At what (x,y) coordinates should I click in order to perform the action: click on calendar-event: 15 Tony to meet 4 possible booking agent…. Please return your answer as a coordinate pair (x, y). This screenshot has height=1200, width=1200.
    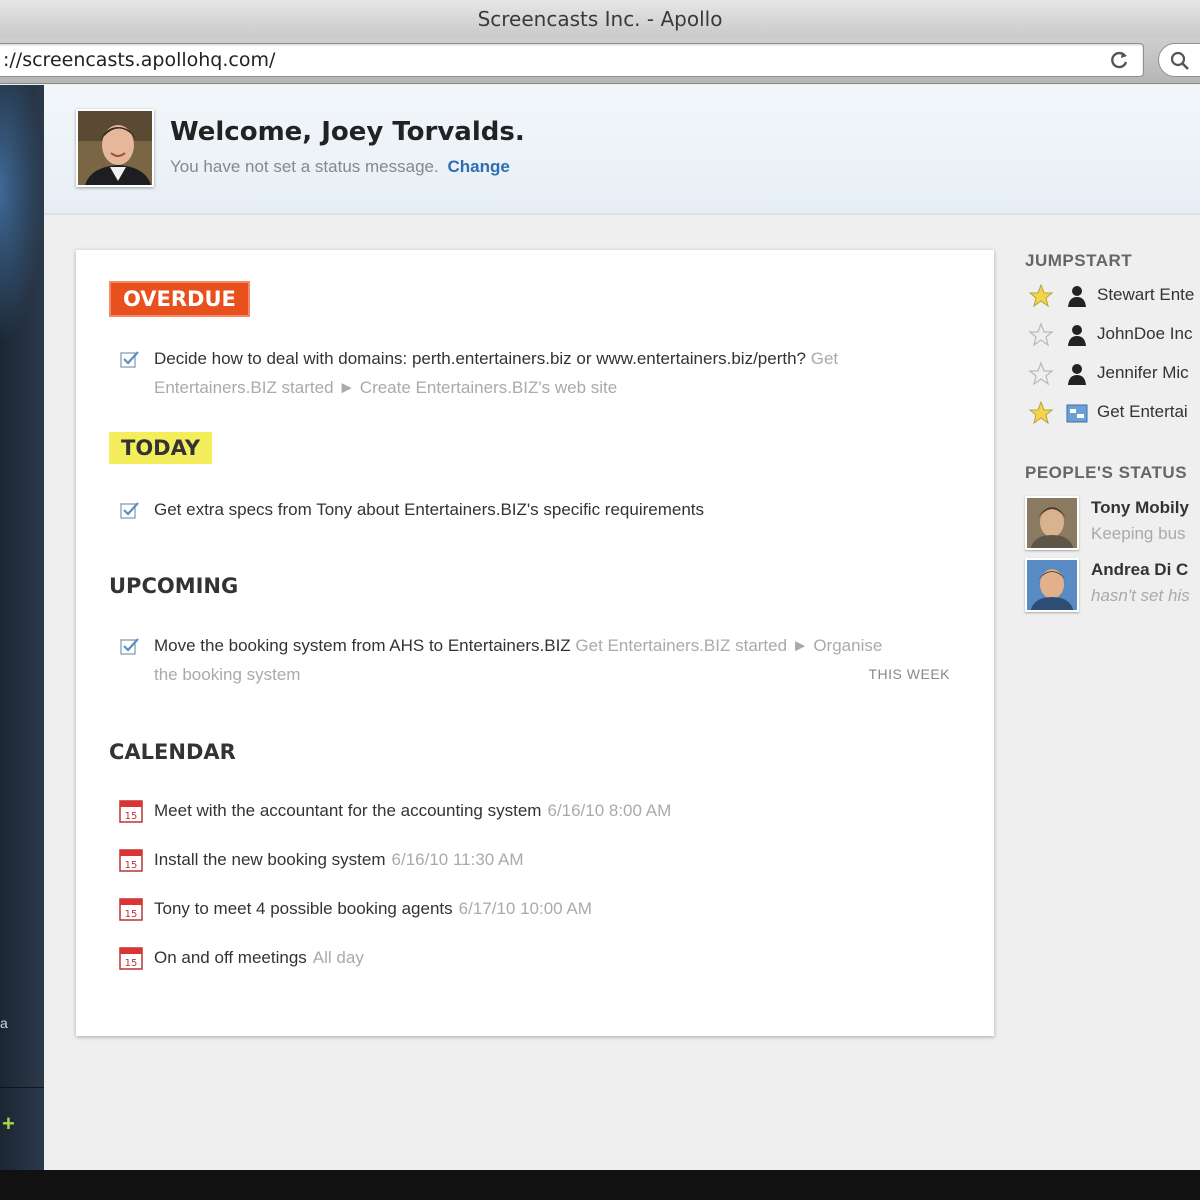
    Looking at the image, I should click on (355, 909).